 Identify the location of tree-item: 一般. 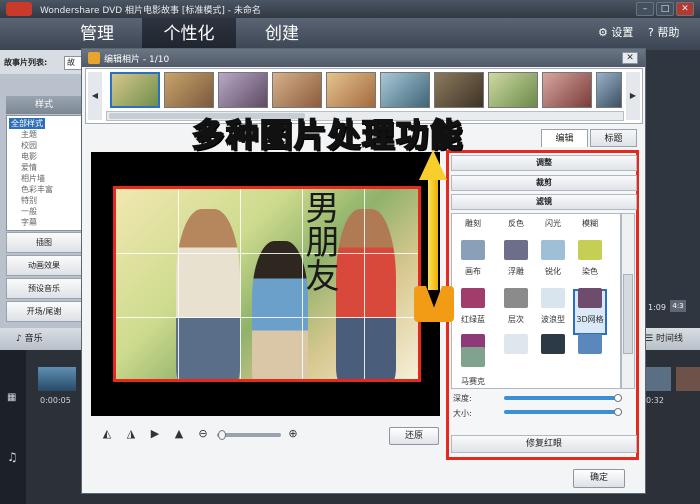
(45, 211).